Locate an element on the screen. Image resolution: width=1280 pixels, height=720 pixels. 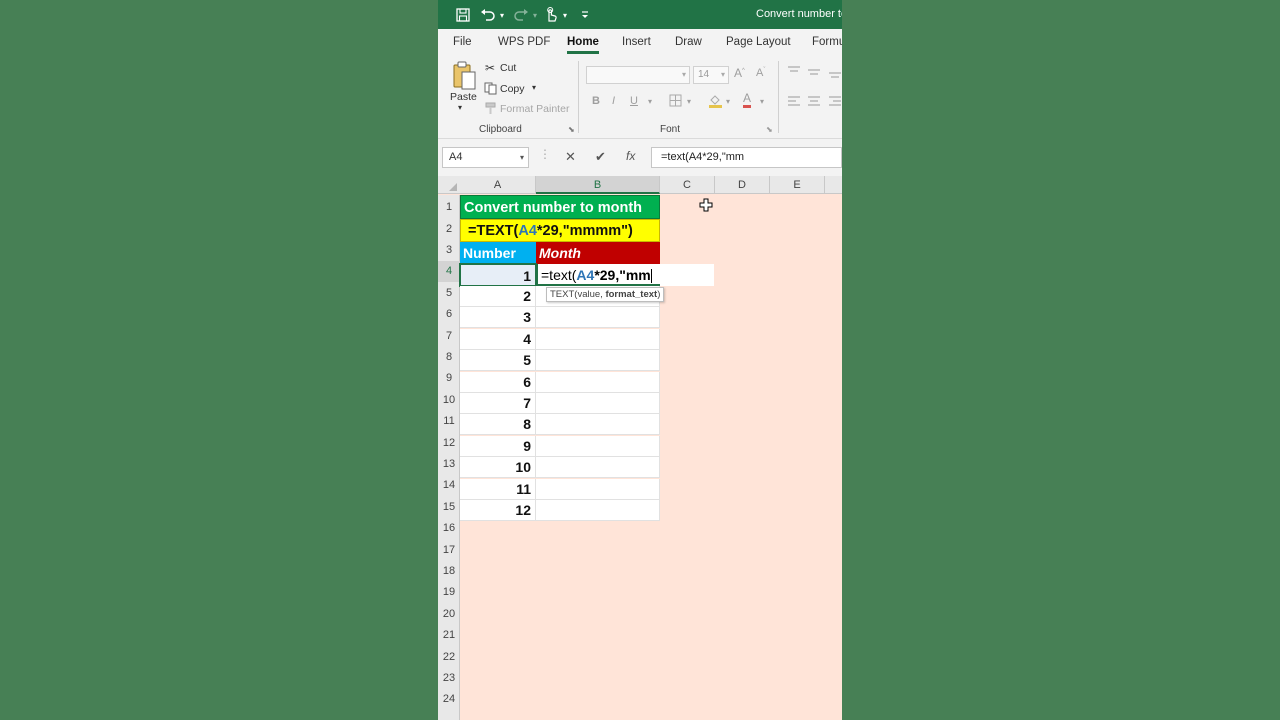
align-bottom-icon is located at coordinates (835, 76).